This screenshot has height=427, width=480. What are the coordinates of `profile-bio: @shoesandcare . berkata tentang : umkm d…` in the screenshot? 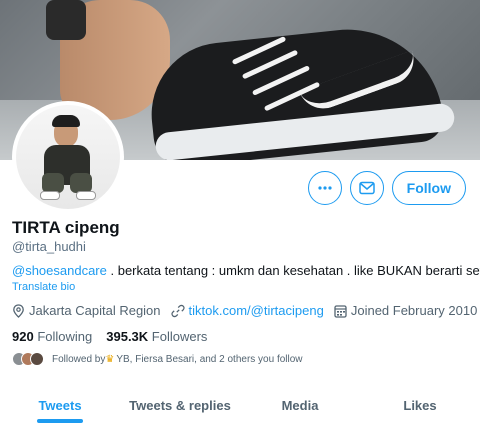 It's located at (246, 270).